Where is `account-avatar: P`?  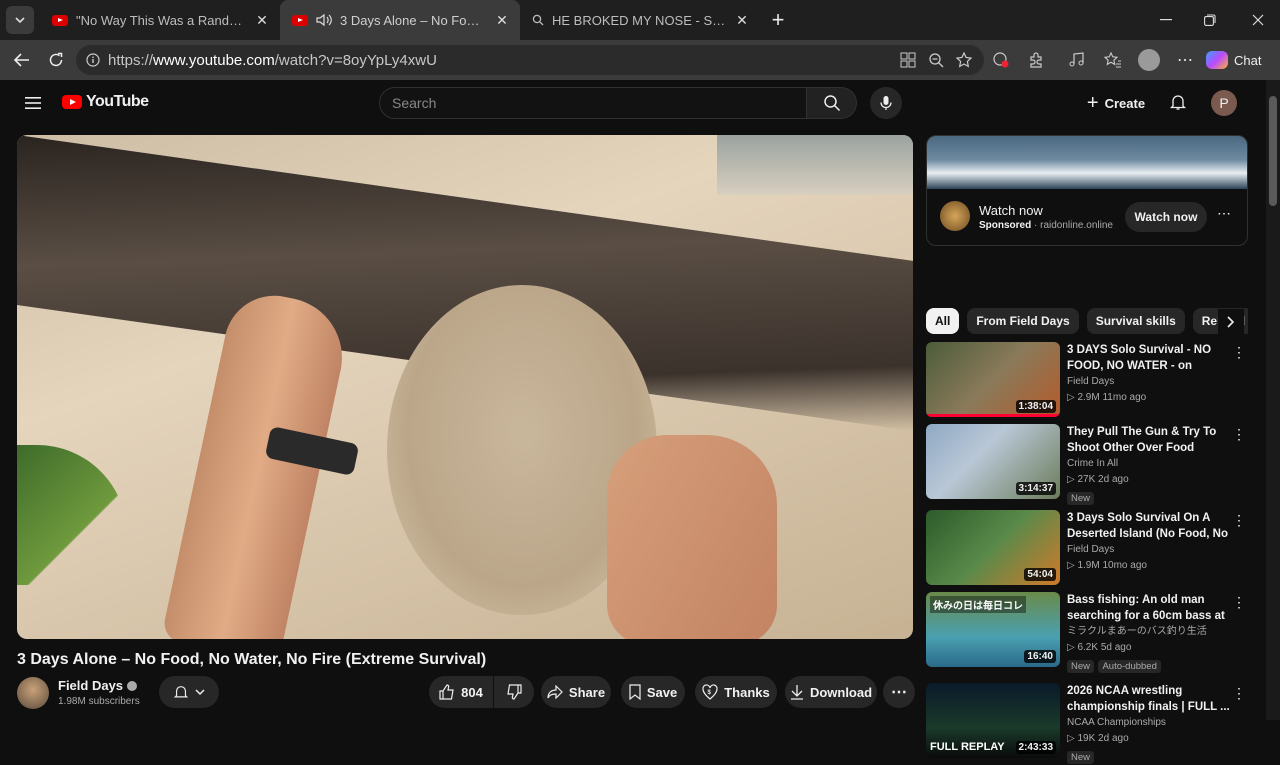 account-avatar: P is located at coordinates (1224, 103).